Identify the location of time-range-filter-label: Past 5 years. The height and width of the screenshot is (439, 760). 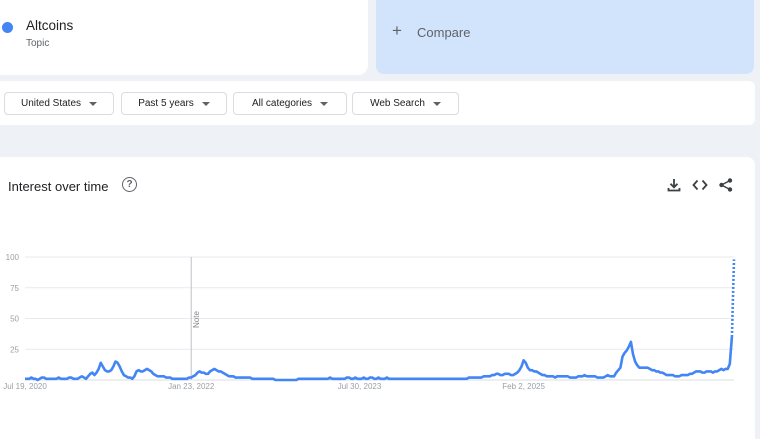
(166, 103).